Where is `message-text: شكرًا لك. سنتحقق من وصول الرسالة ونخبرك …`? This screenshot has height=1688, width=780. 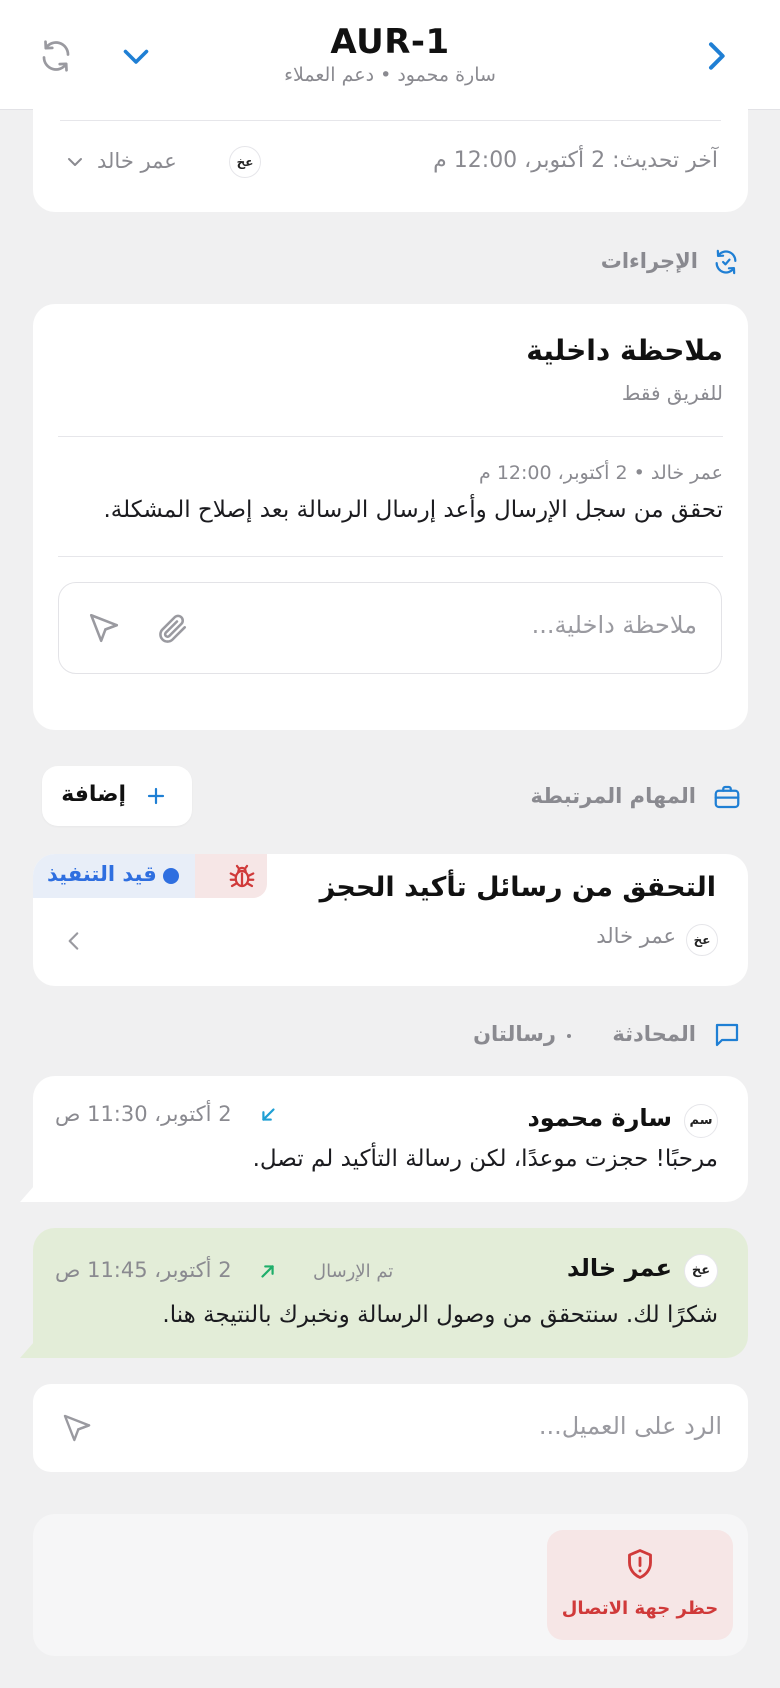 message-text: شكرًا لك. سنتحقق من وصول الرسالة ونخبرك … is located at coordinates (440, 1315).